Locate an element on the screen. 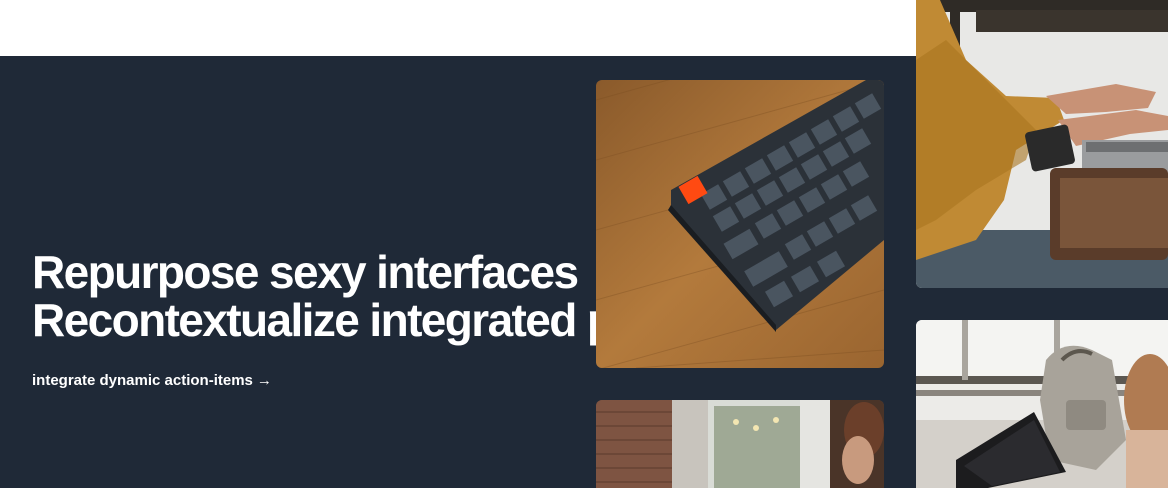 The image size is (1168, 488). keyboard-photo is located at coordinates (740, 224).